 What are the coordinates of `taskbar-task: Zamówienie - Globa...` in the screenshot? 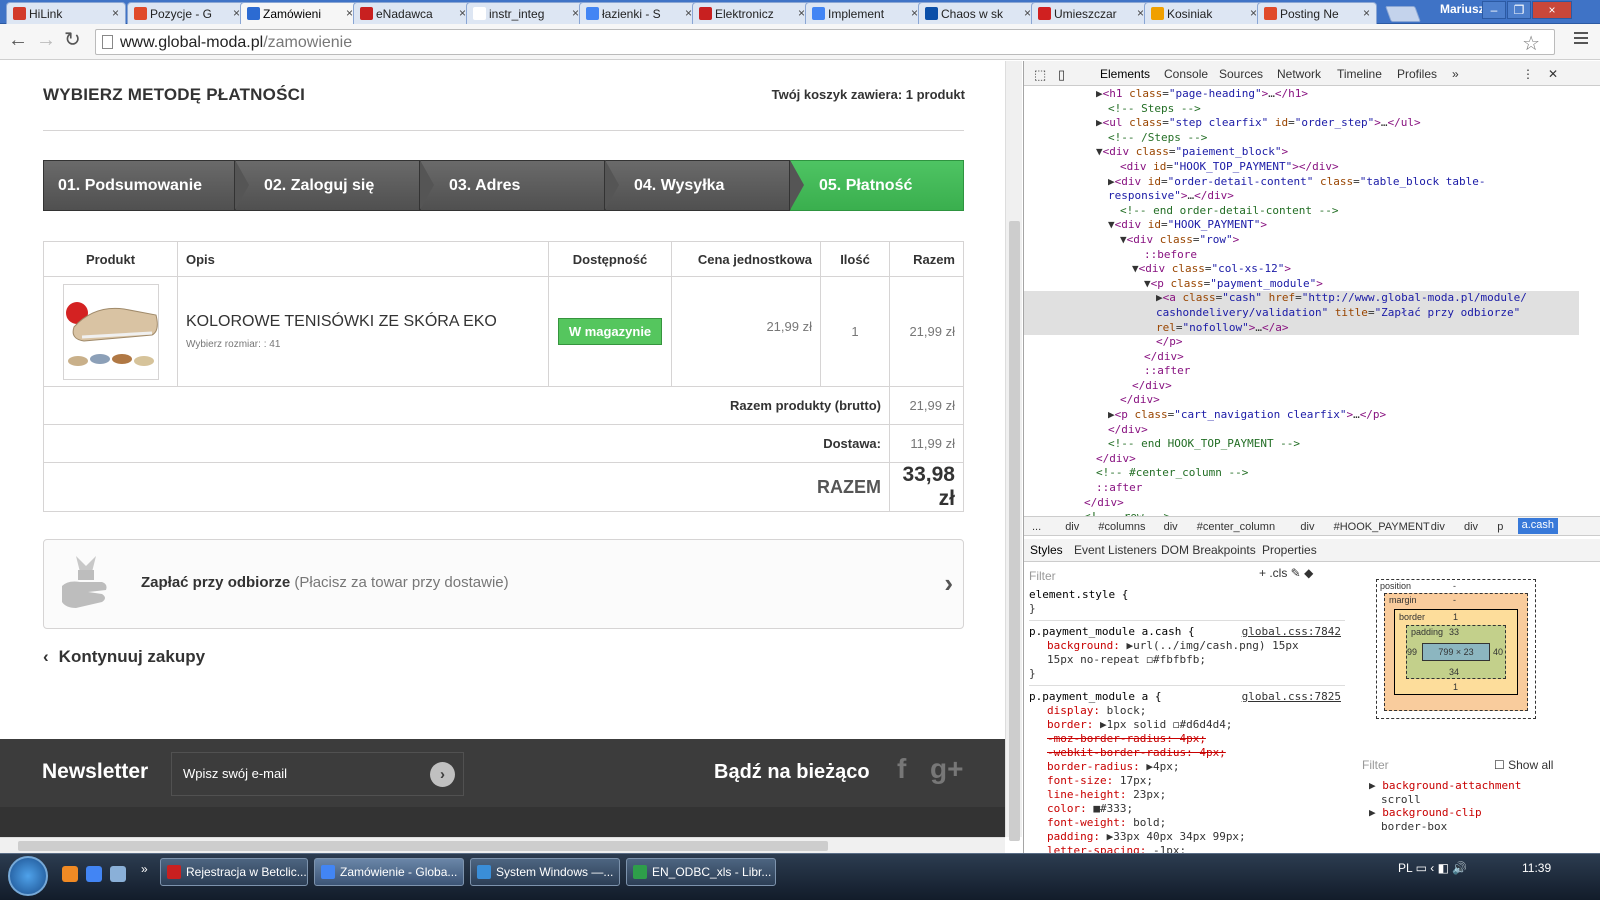 It's located at (389, 872).